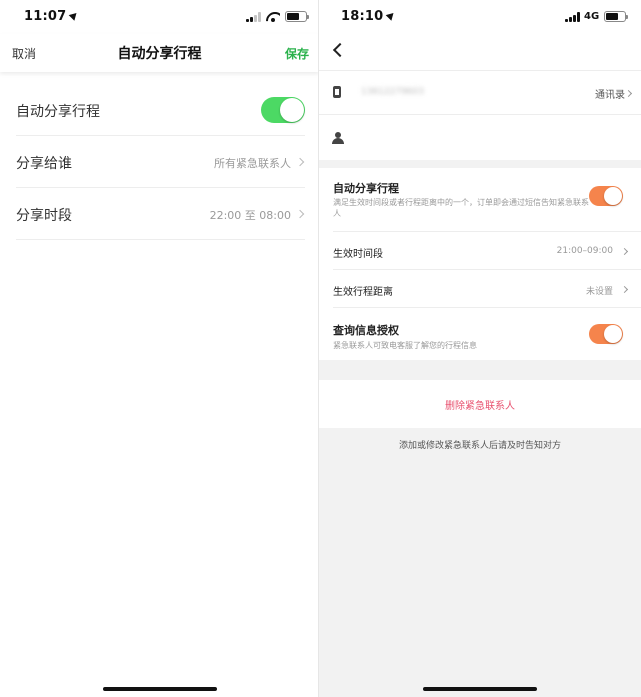  What do you see at coordinates (363, 292) in the screenshot?
I see `effective-distance-label: 生效行程距离` at bounding box center [363, 292].